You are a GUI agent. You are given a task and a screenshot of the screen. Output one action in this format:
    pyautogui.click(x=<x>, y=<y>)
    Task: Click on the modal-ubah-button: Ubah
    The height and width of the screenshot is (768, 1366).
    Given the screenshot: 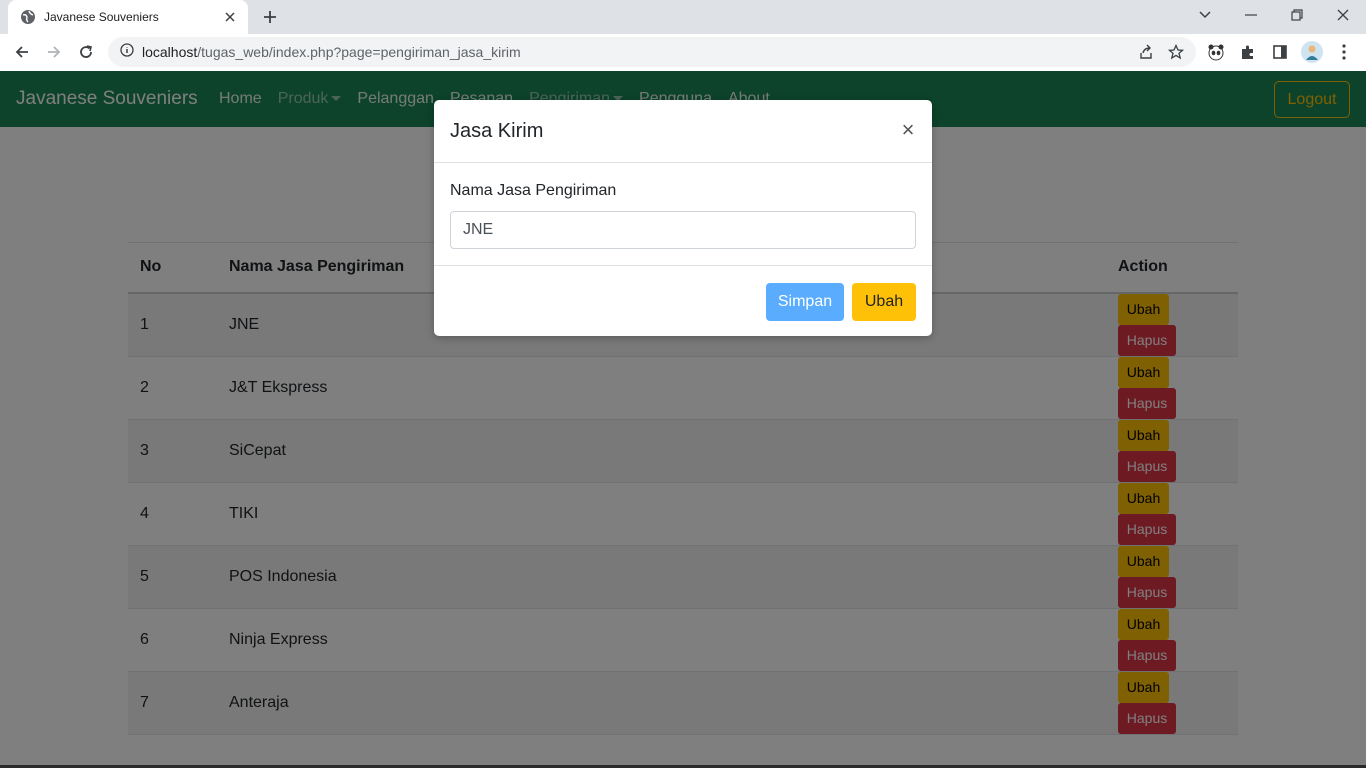 What is the action you would take?
    pyautogui.click(x=884, y=302)
    